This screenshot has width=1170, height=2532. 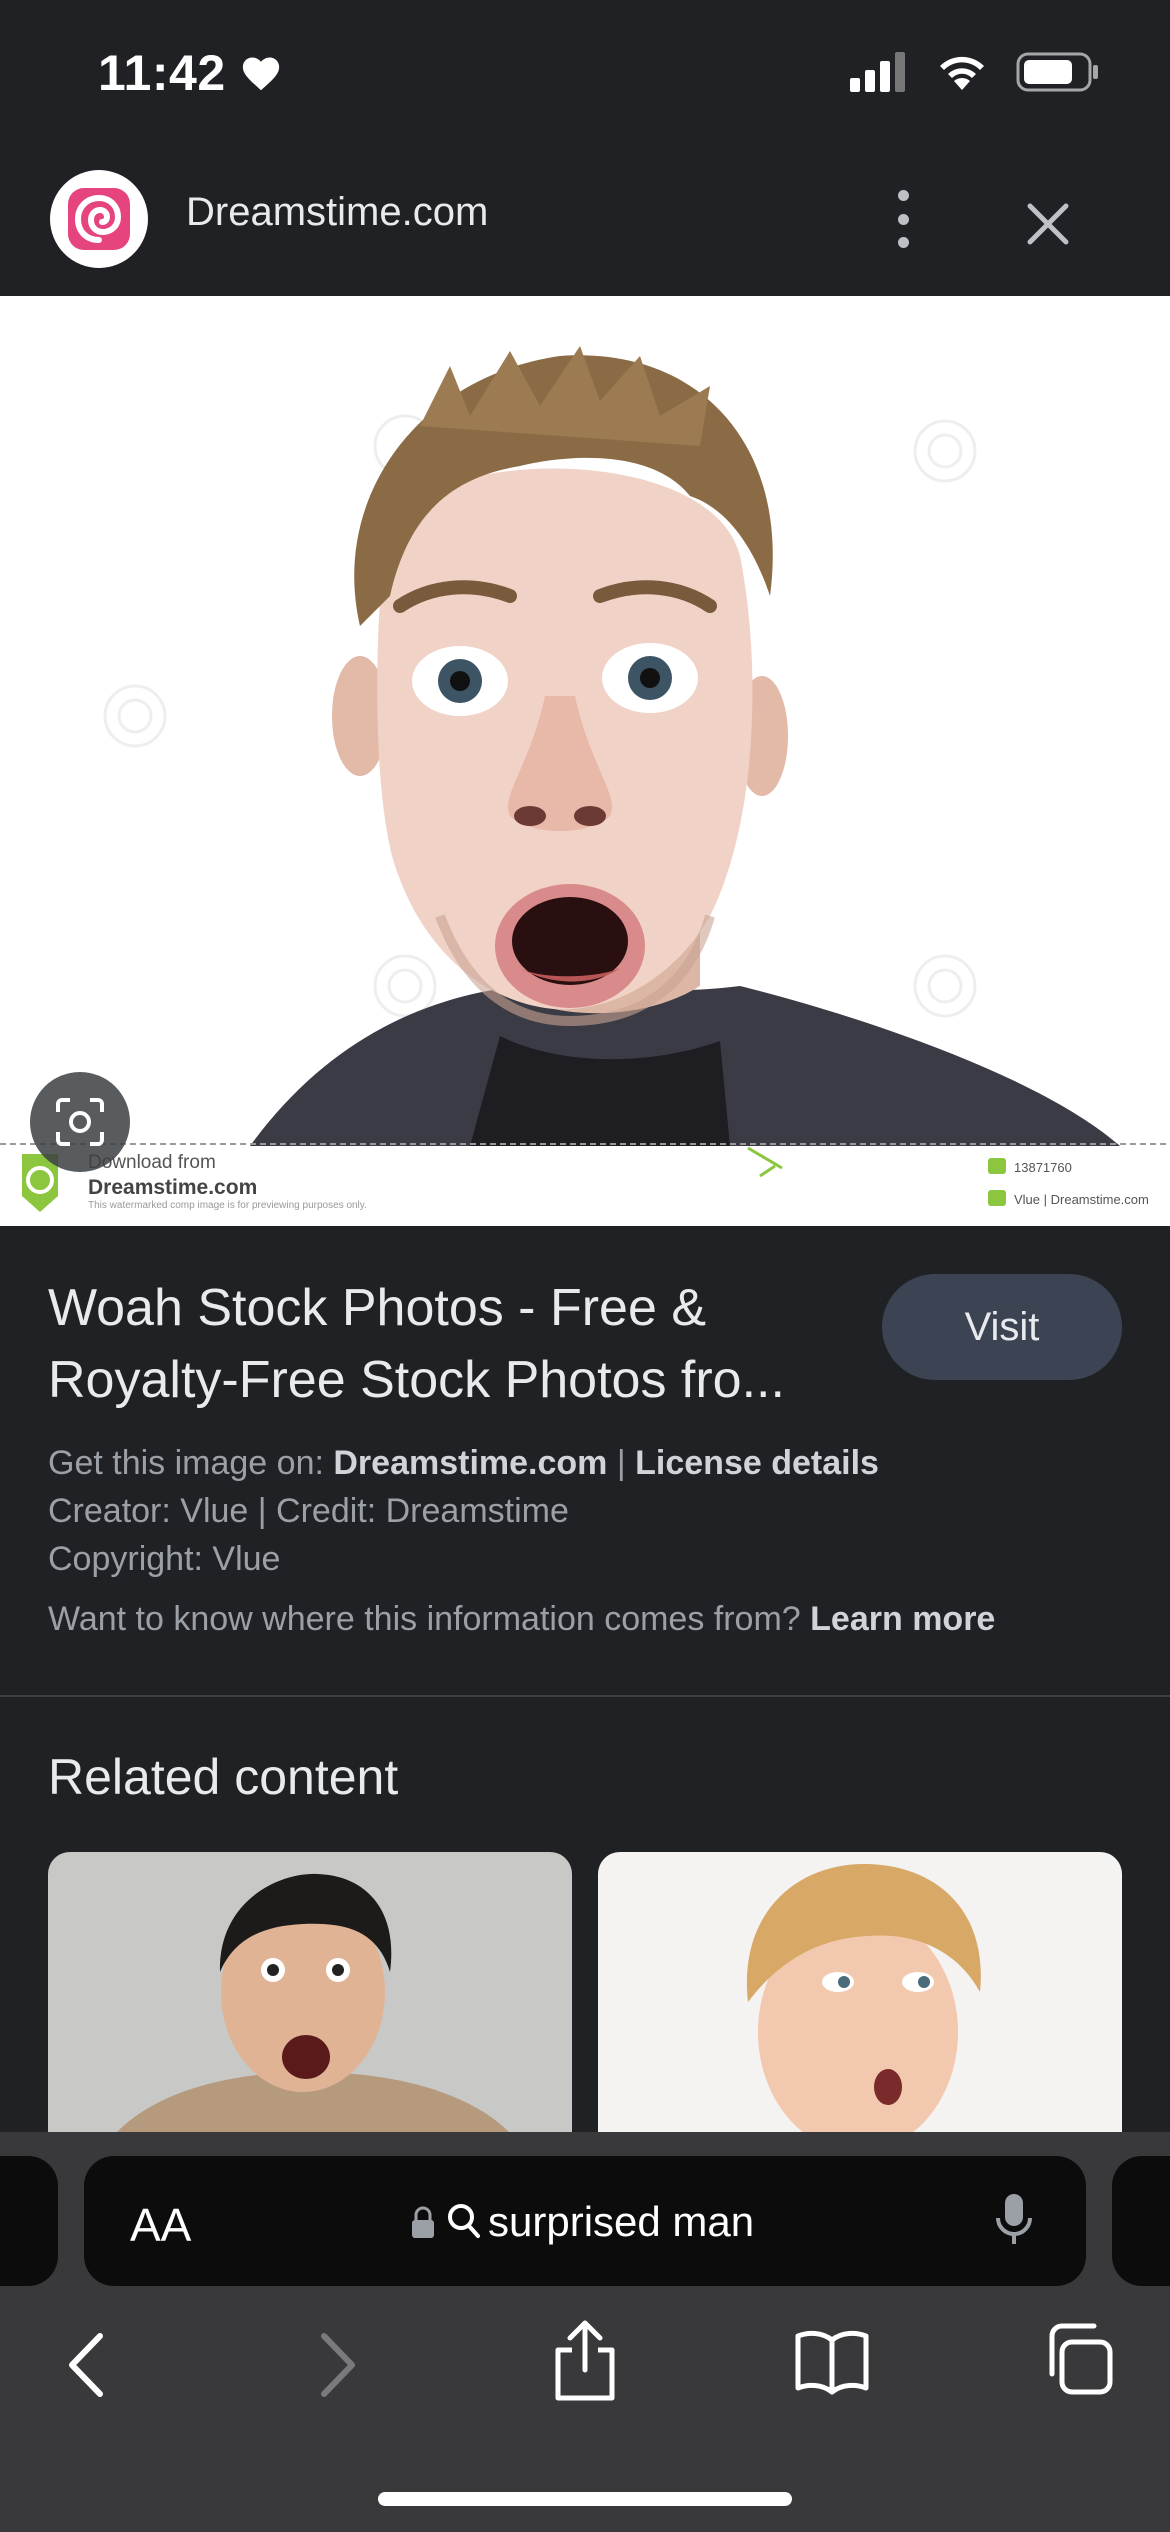 I want to click on status-icons, so click(x=975, y=72).